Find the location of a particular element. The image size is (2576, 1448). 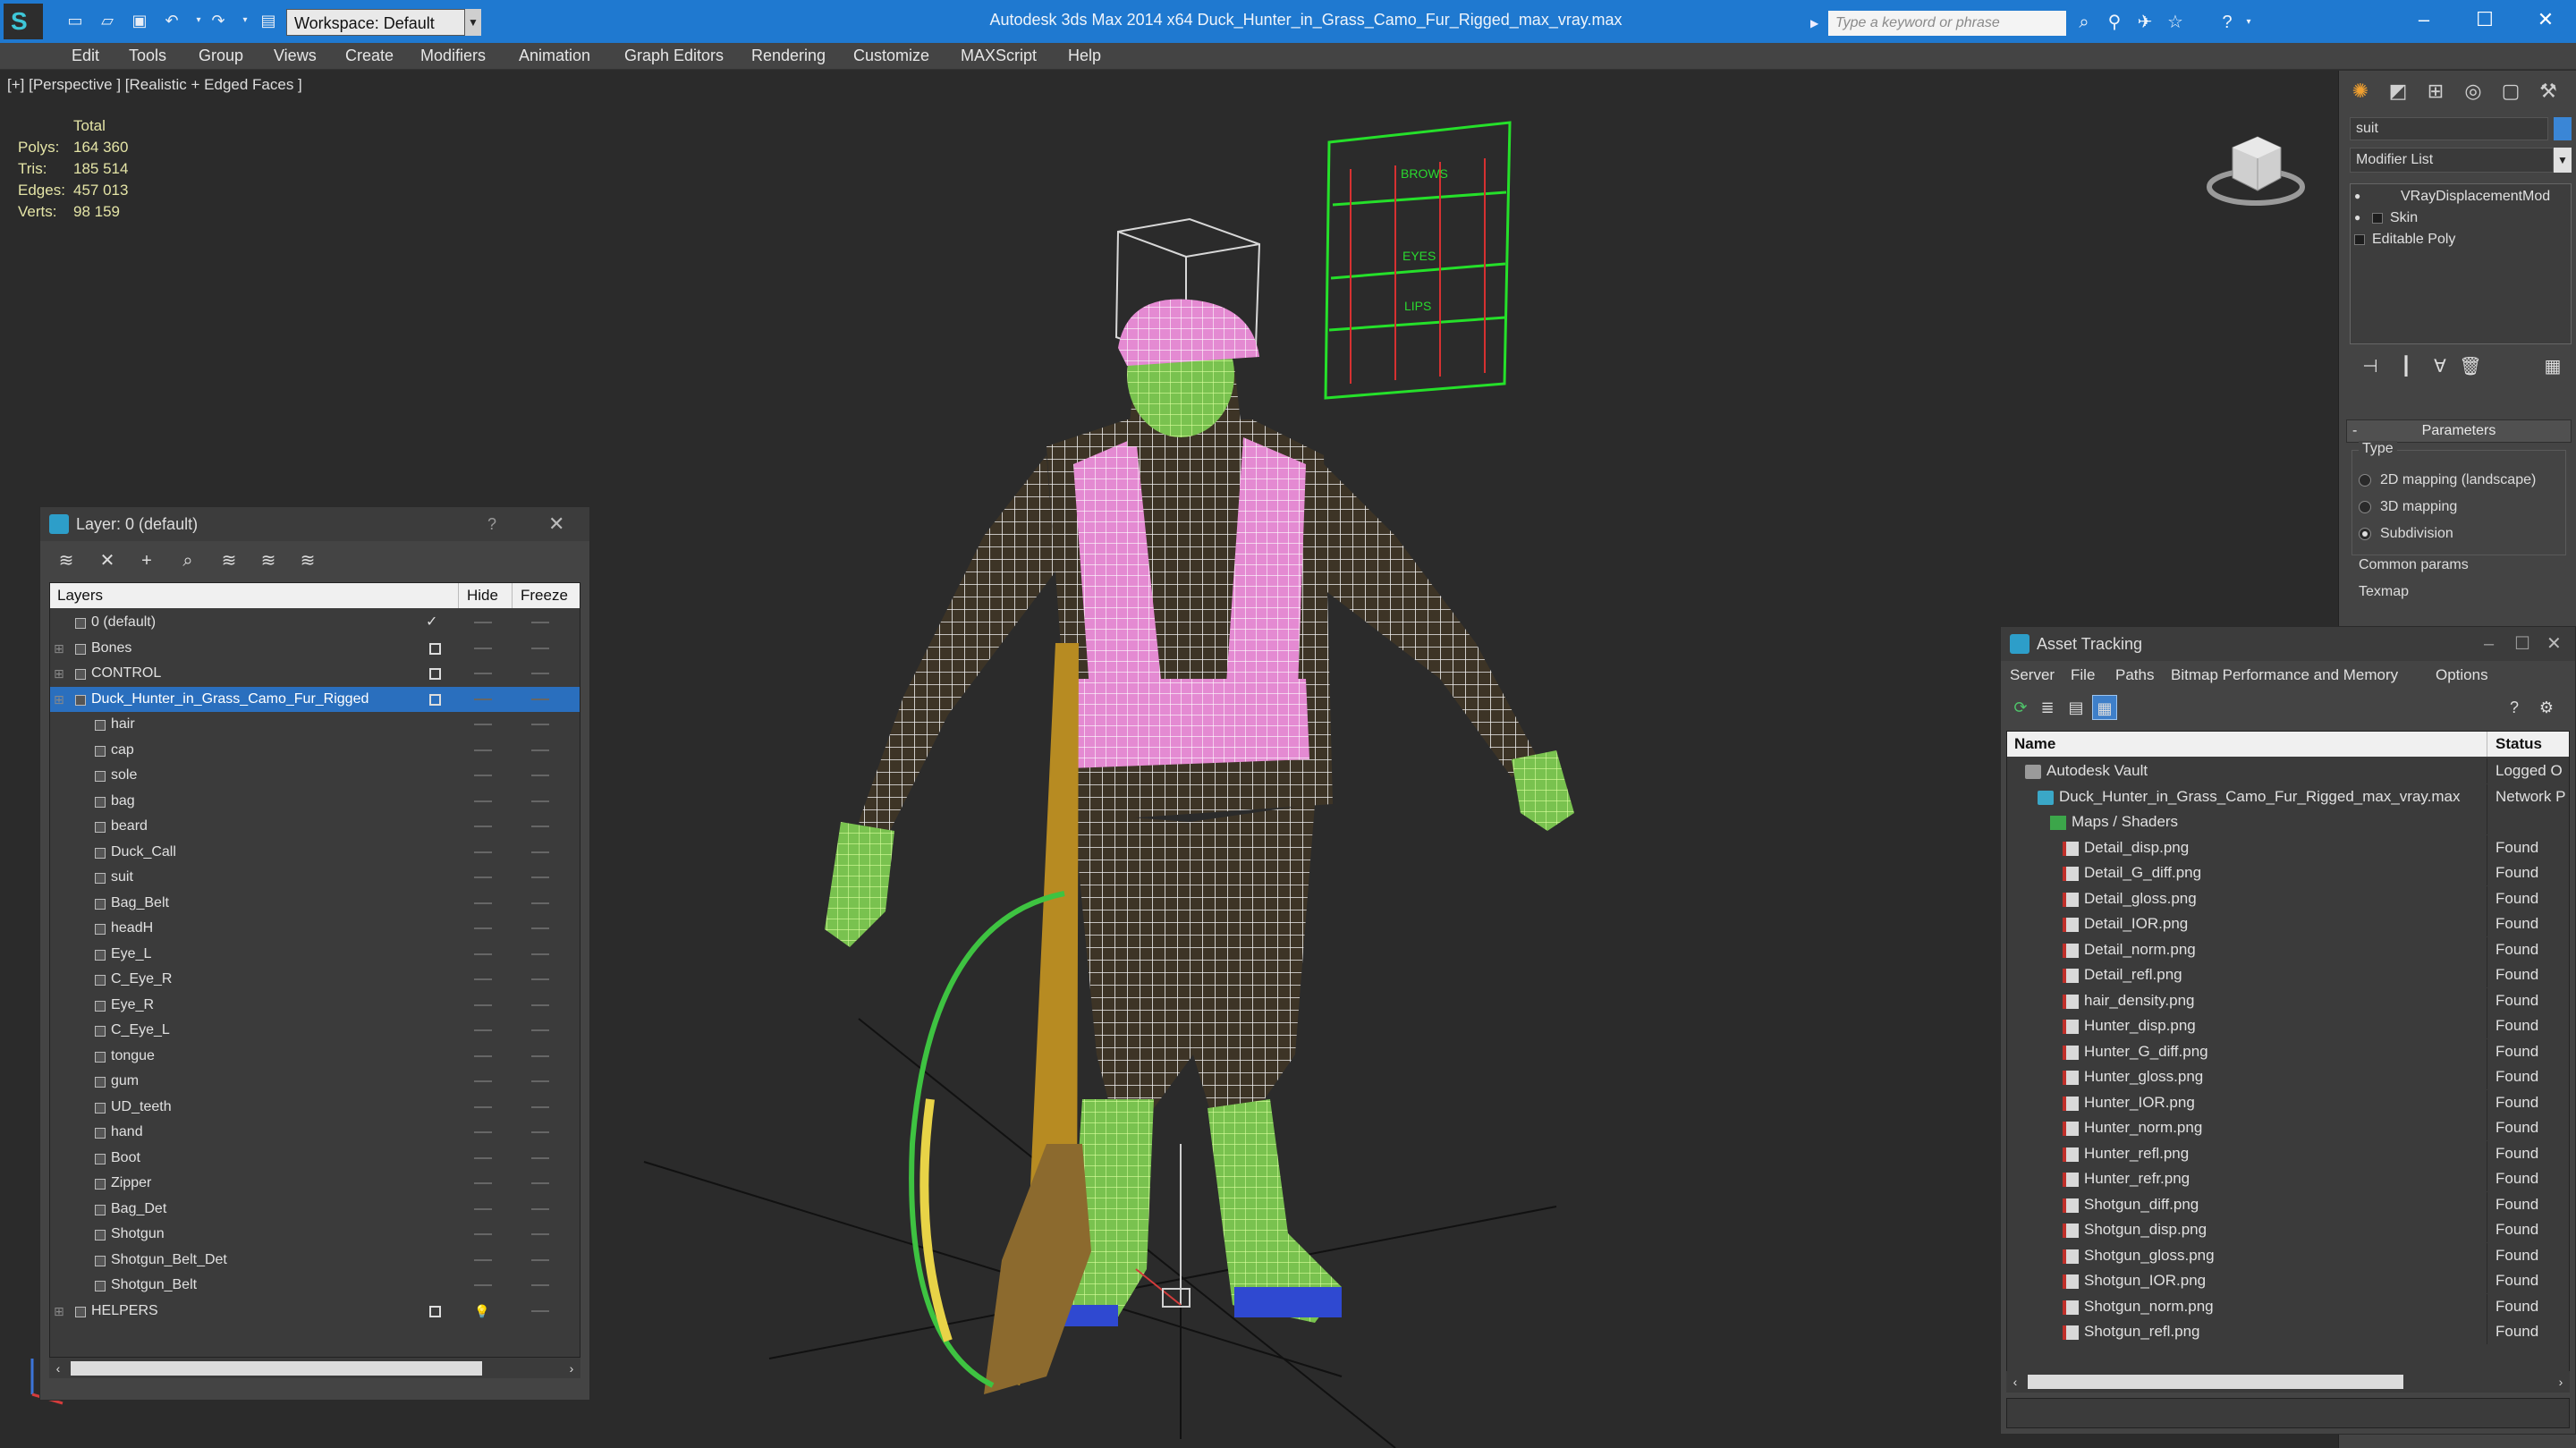

col-status: Status is located at coordinates (2519, 744).